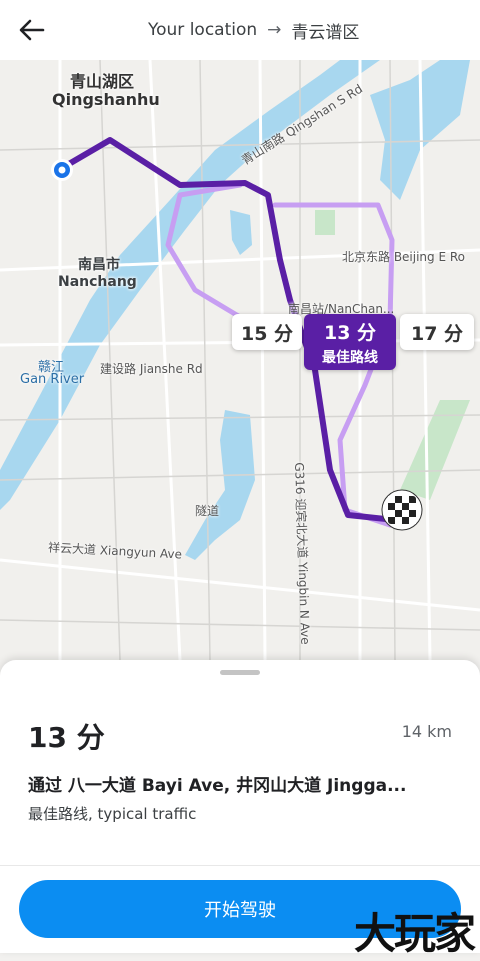 This screenshot has width=480, height=961. What do you see at coordinates (350, 357) in the screenshot?
I see `route-option-tag: 最佳路线` at bounding box center [350, 357].